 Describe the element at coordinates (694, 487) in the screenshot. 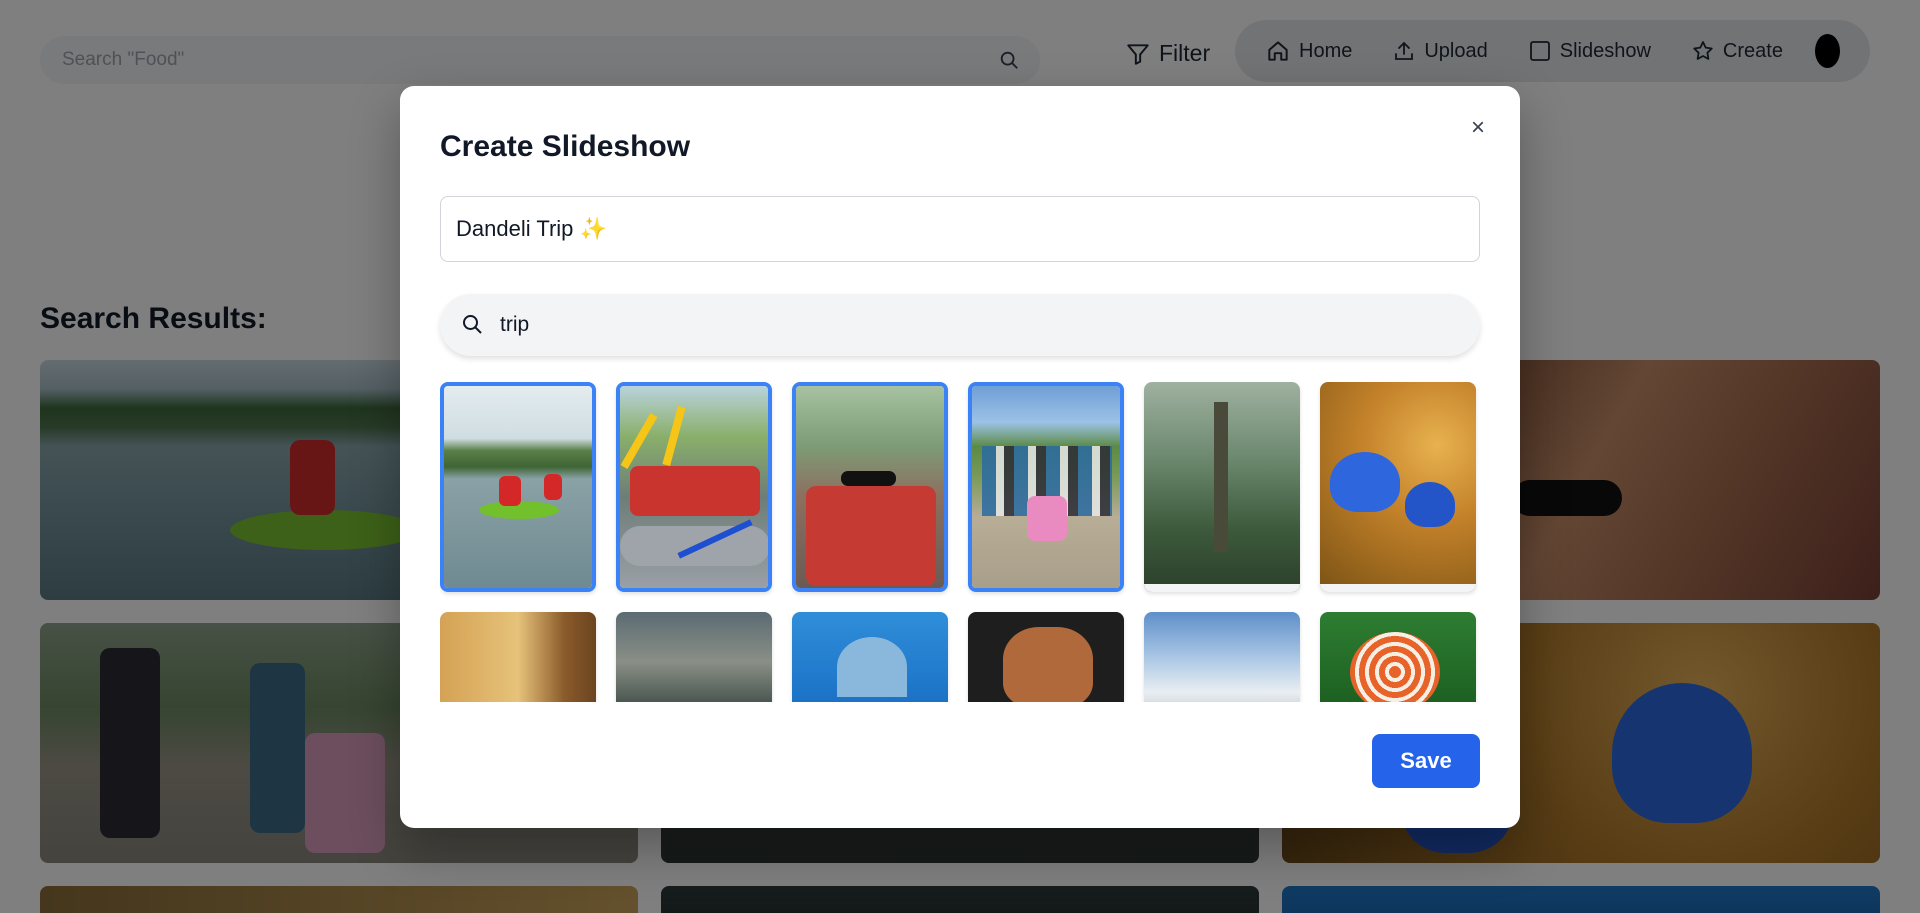

I see `photo-thumb-rafting` at that location.